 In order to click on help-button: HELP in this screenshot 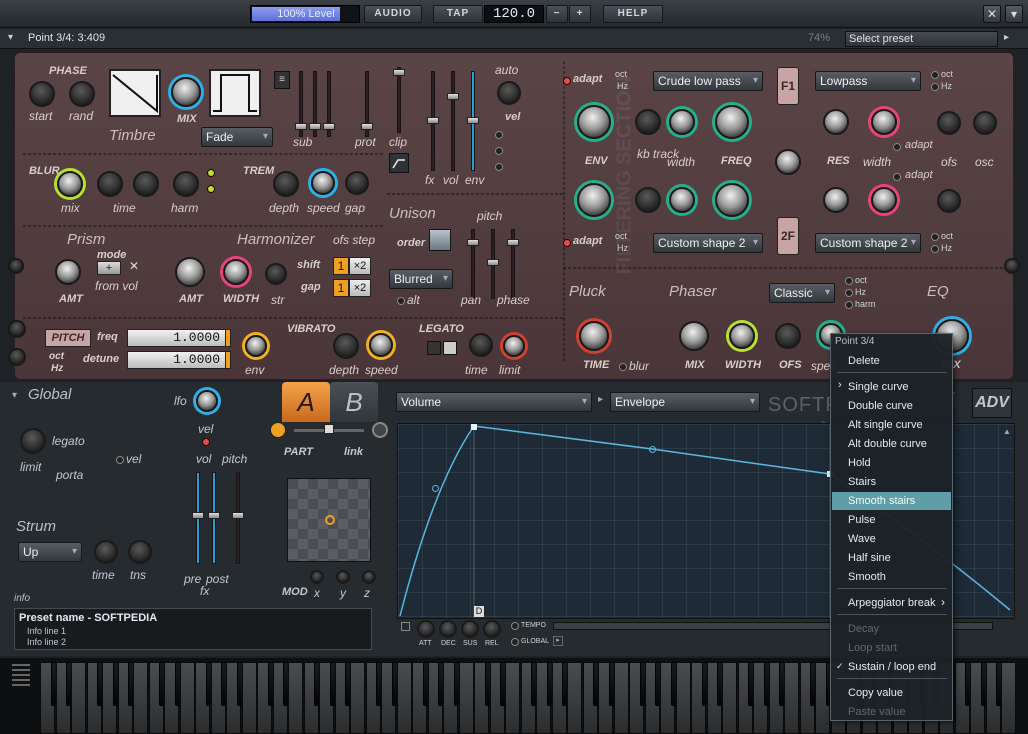, I will do `click(633, 14)`.